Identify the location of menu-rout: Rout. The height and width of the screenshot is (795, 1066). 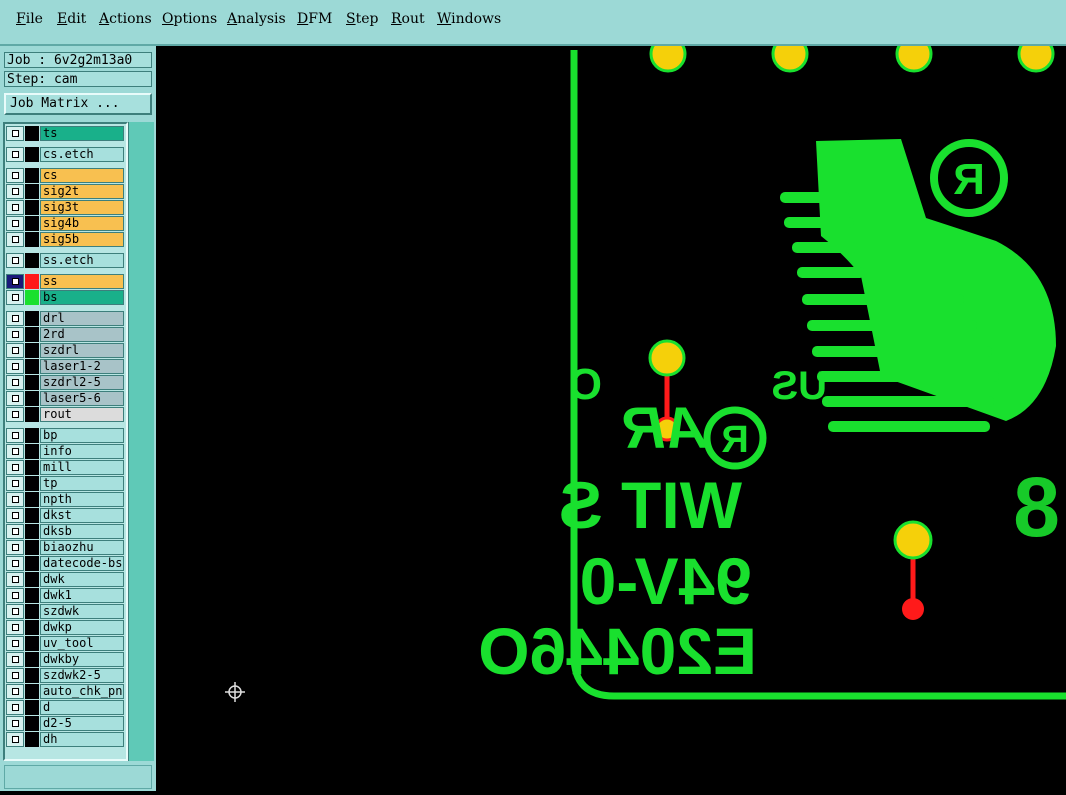
(408, 19).